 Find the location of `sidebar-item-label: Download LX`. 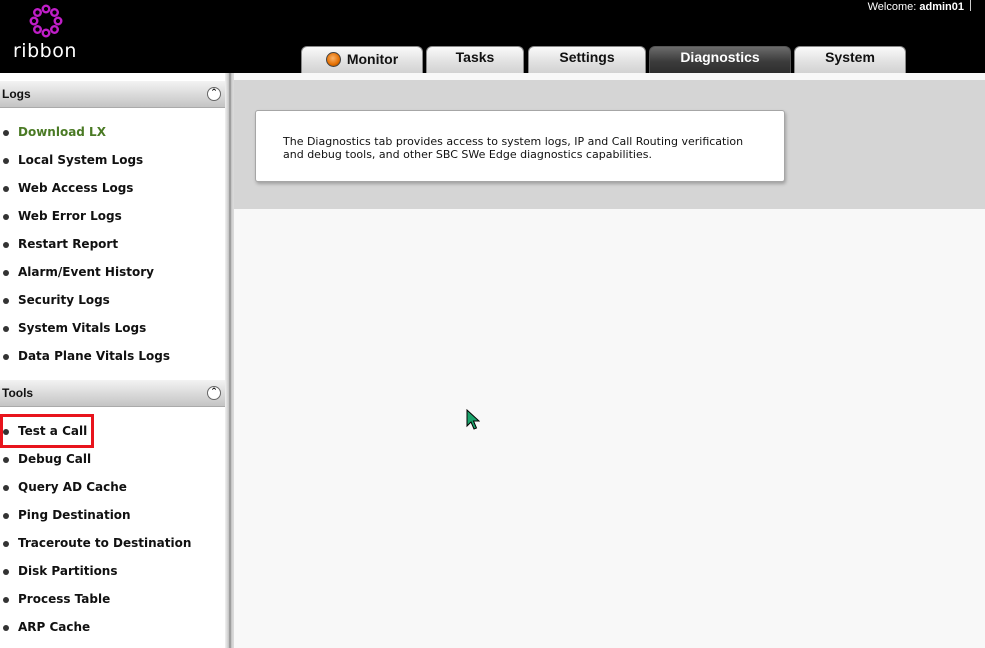

sidebar-item-label: Download LX is located at coordinates (62, 132).